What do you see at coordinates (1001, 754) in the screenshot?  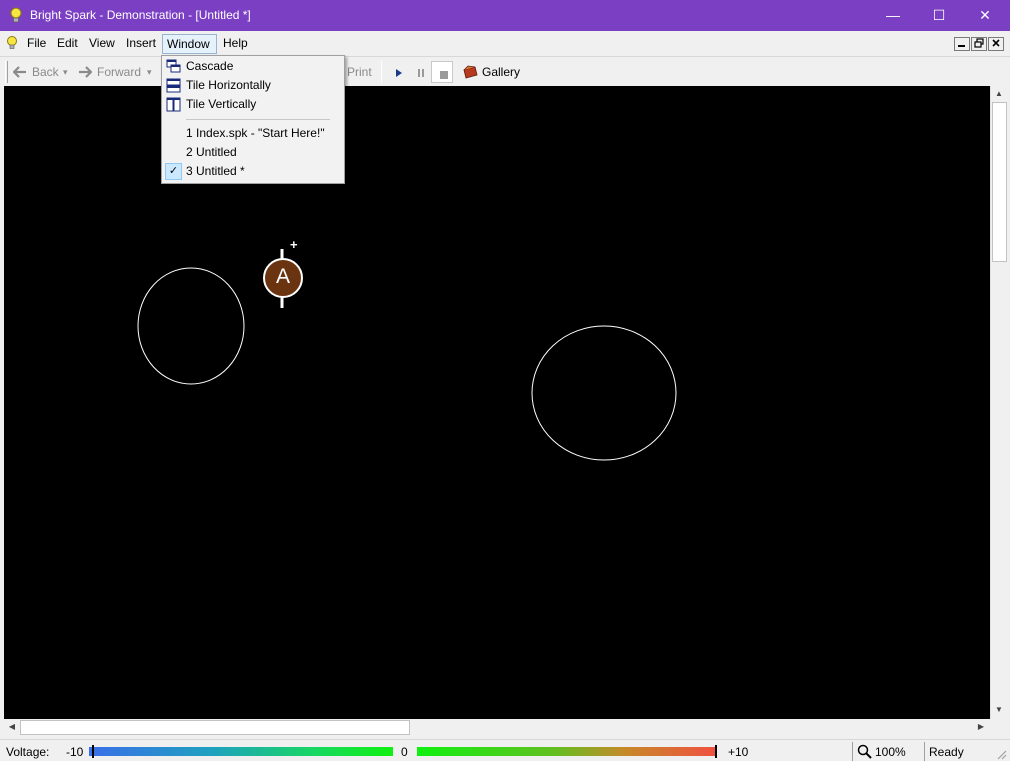 I see `resize-grip-icon` at bounding box center [1001, 754].